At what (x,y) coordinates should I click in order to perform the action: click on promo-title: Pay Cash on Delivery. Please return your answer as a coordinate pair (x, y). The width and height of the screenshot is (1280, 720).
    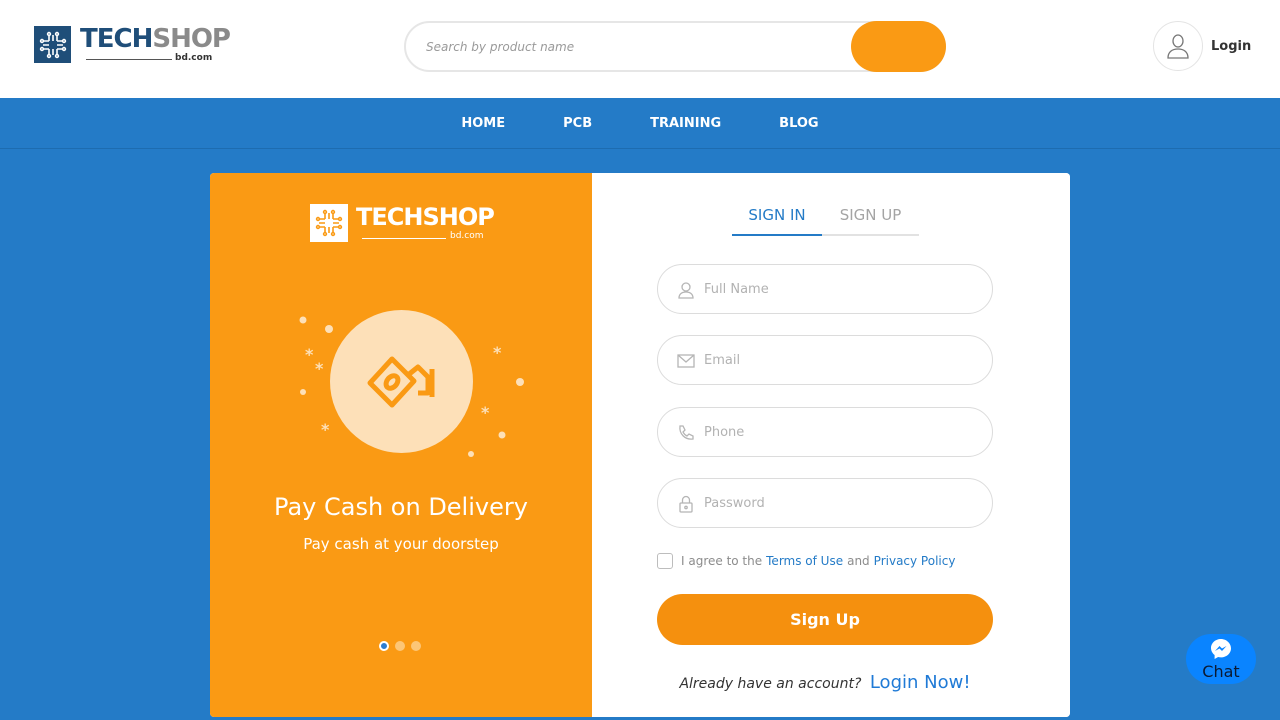
    Looking at the image, I should click on (401, 507).